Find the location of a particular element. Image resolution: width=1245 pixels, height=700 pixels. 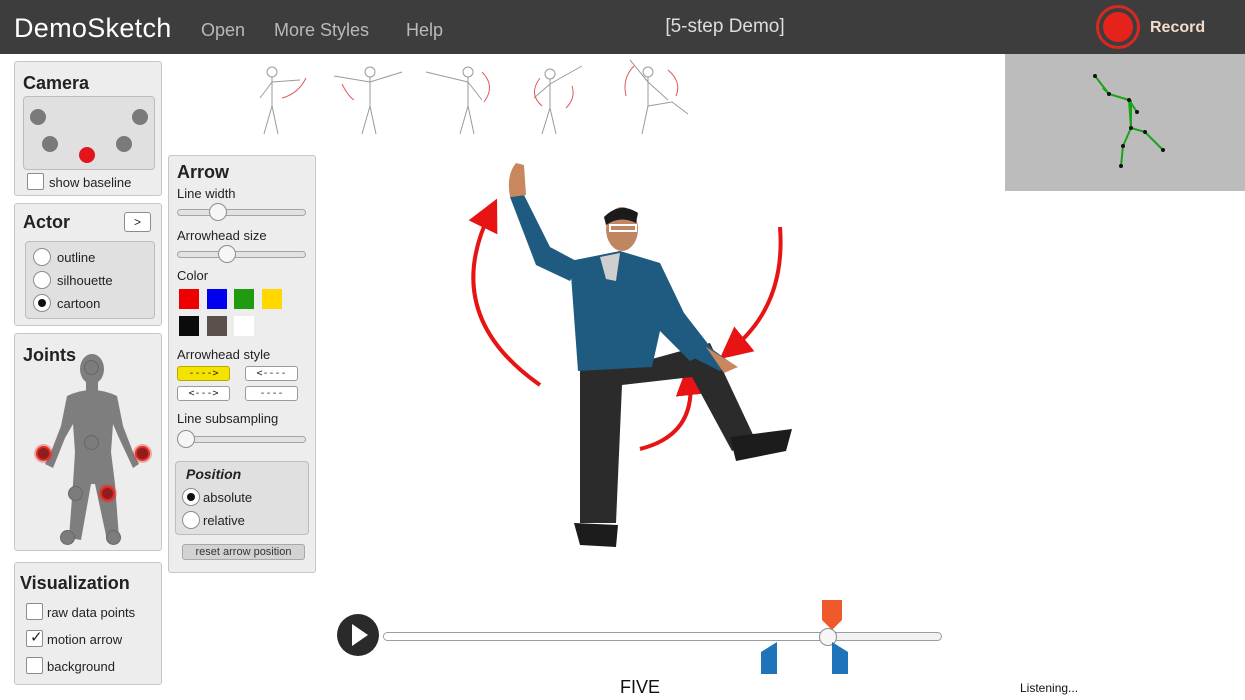

step-thumbnails is located at coordinates (474, 97).